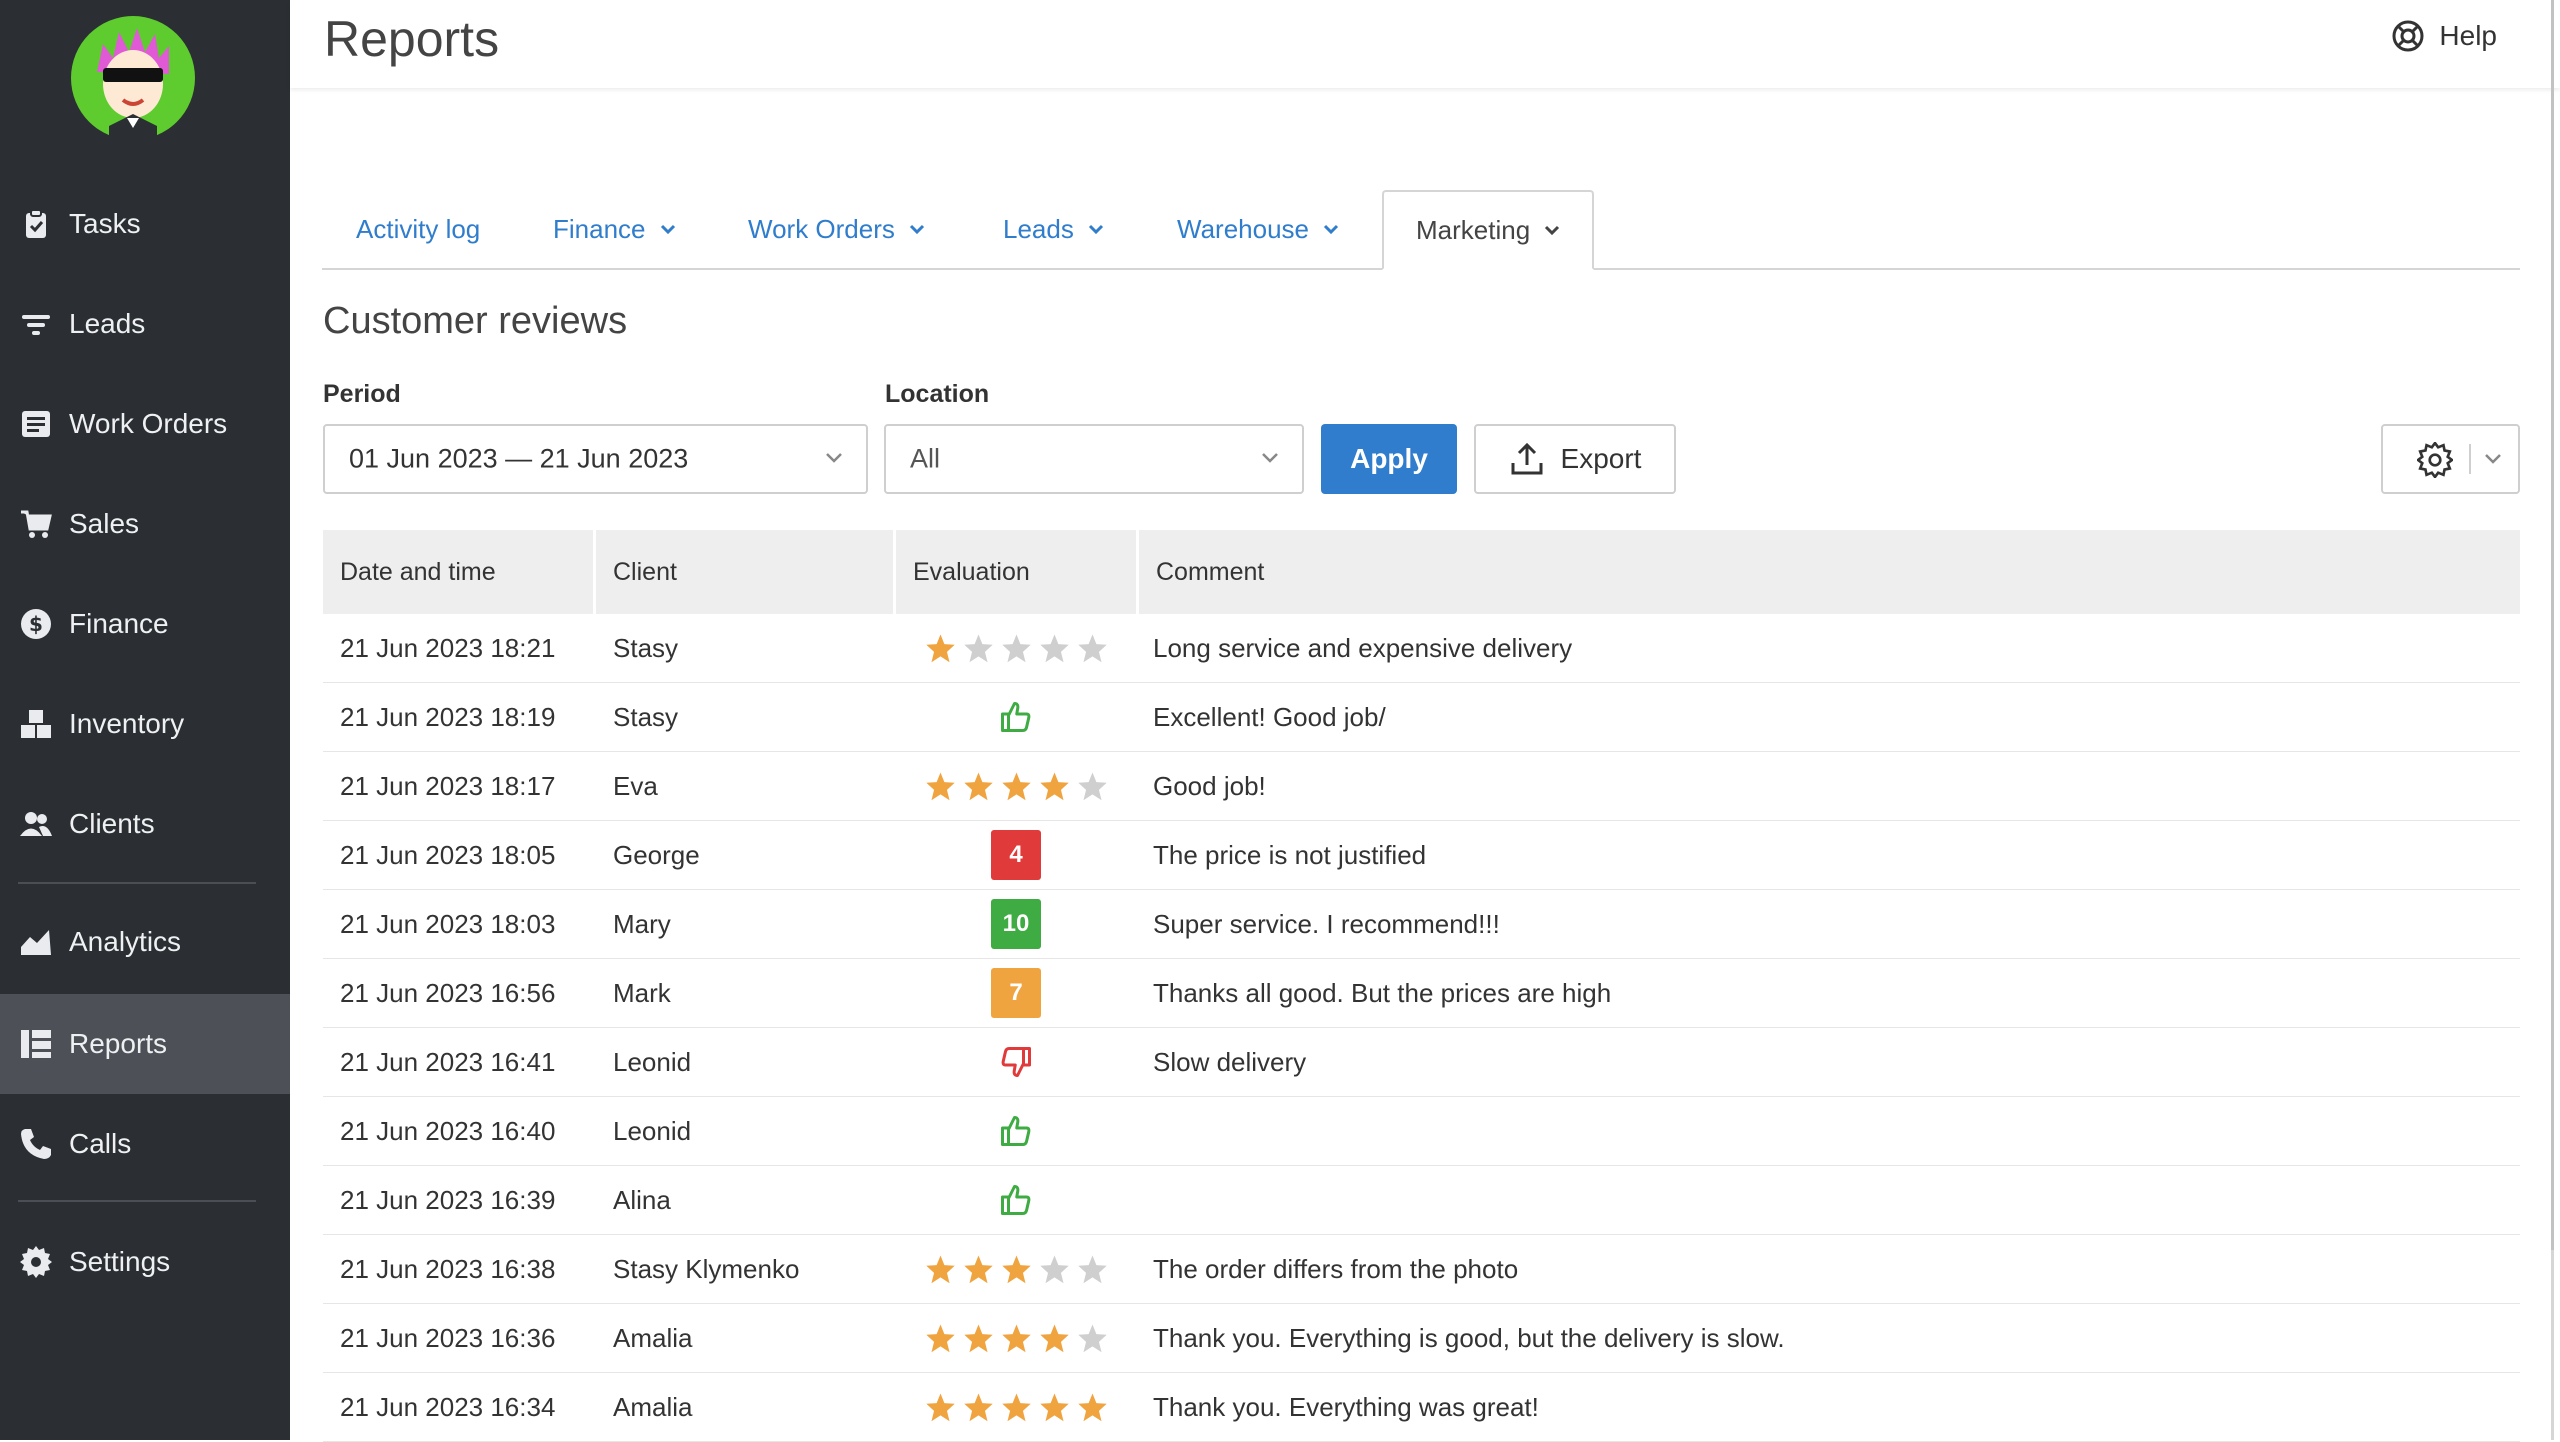 The image size is (2560, 1442). What do you see at coordinates (100, 1143) in the screenshot?
I see `sidebar-item-label: Calls` at bounding box center [100, 1143].